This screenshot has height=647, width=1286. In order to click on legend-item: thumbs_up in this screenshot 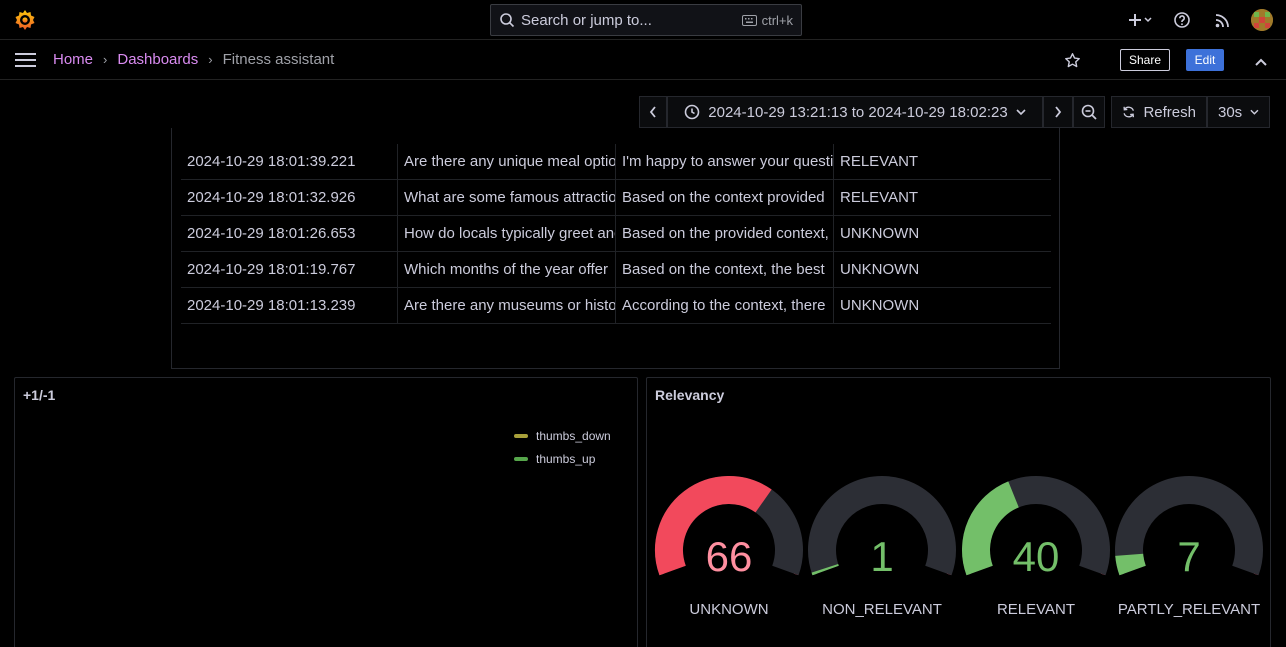, I will do `click(562, 458)`.